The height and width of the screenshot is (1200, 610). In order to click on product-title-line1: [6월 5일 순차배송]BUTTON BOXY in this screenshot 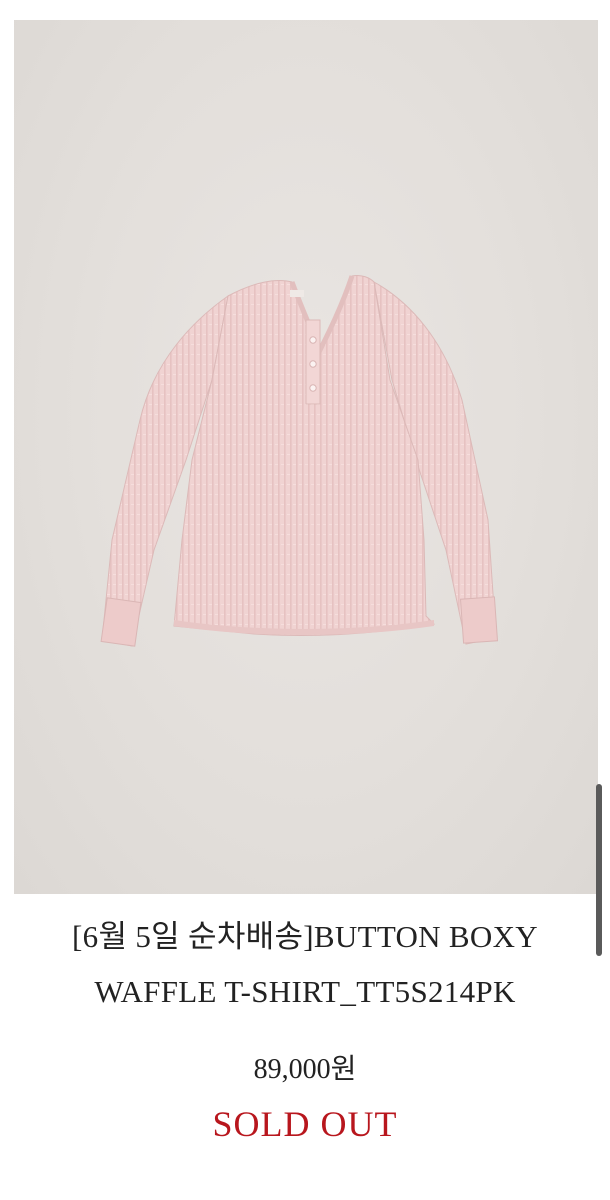, I will do `click(305, 937)`.